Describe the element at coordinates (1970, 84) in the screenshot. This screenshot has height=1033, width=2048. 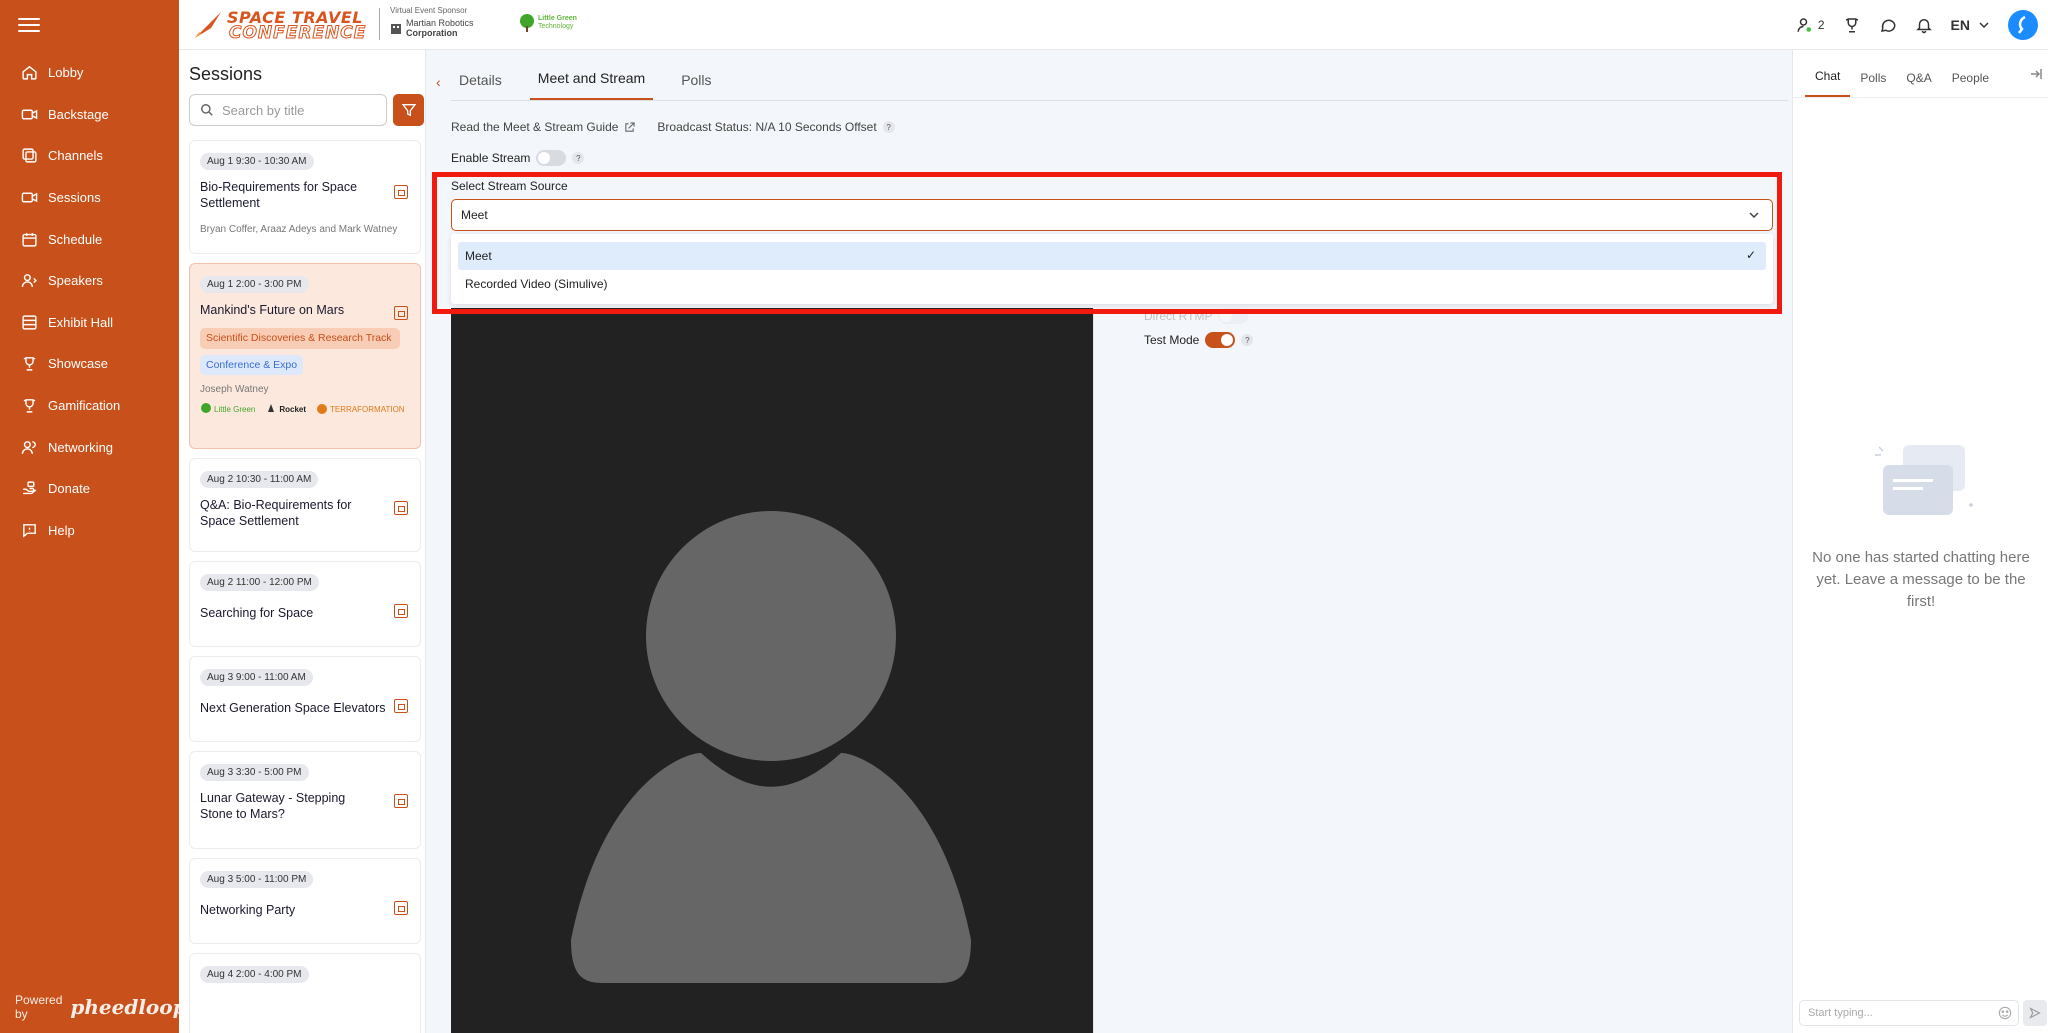
I see `tab-people: People` at that location.